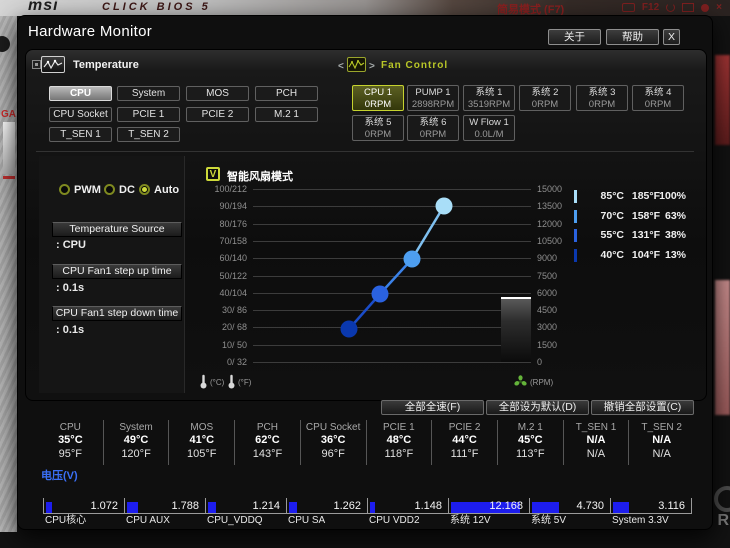  What do you see at coordinates (433, 128) in the screenshot?
I see `fan-button-8: 系统 6 0RPM` at bounding box center [433, 128].